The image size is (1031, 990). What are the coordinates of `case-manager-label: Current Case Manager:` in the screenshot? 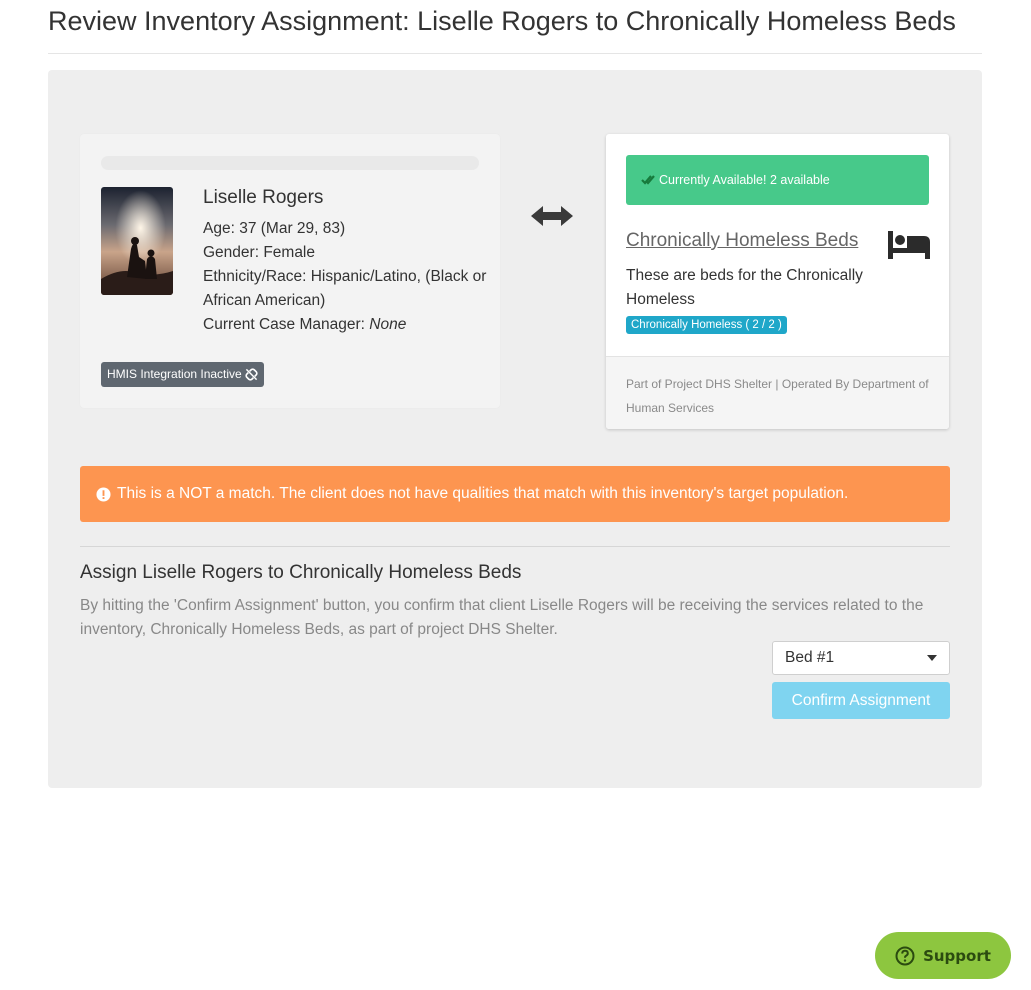 It's located at (286, 324).